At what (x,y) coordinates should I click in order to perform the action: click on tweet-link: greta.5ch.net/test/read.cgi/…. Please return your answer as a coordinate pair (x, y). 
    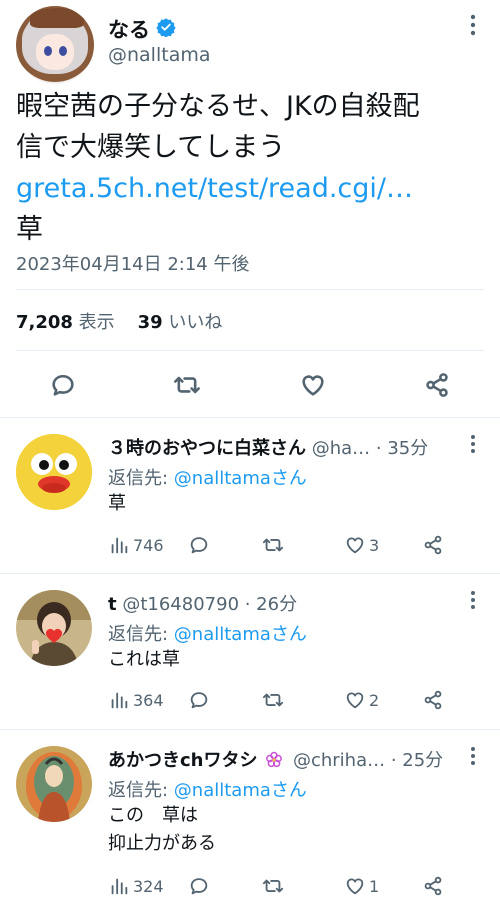
    Looking at the image, I should click on (251, 188).